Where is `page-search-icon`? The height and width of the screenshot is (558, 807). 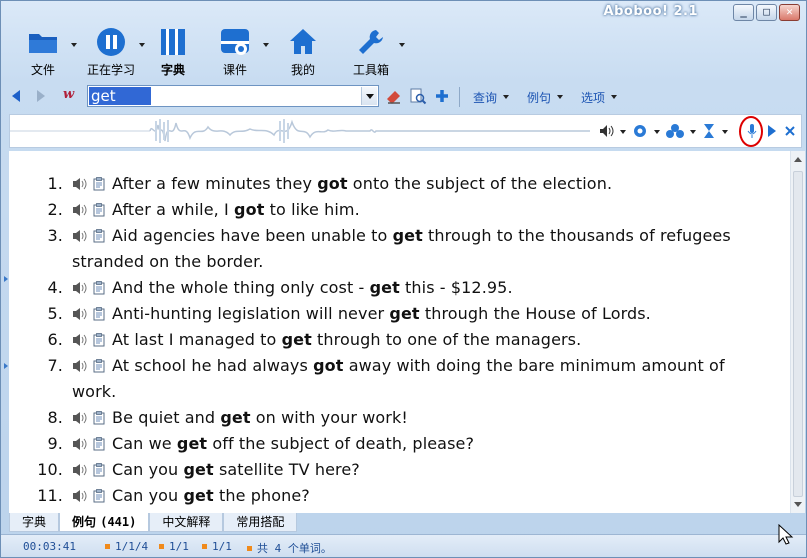
page-search-icon is located at coordinates (418, 96).